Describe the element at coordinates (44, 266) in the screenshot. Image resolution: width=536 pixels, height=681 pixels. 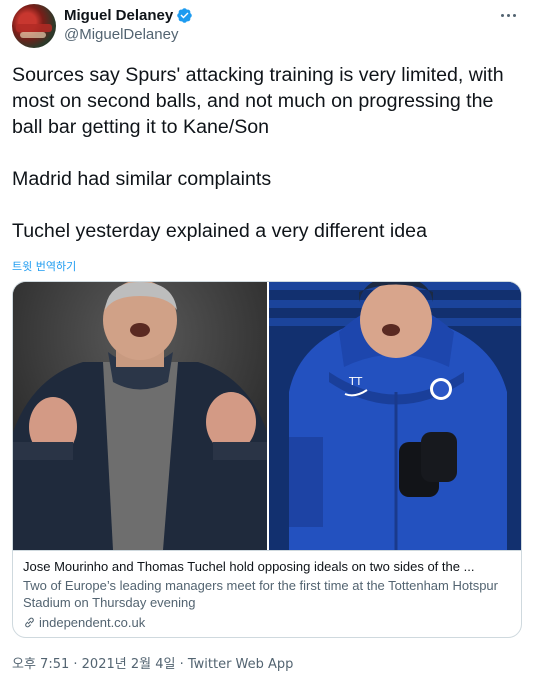
I see `translate-tweet-link: 트윗 번역하기` at that location.